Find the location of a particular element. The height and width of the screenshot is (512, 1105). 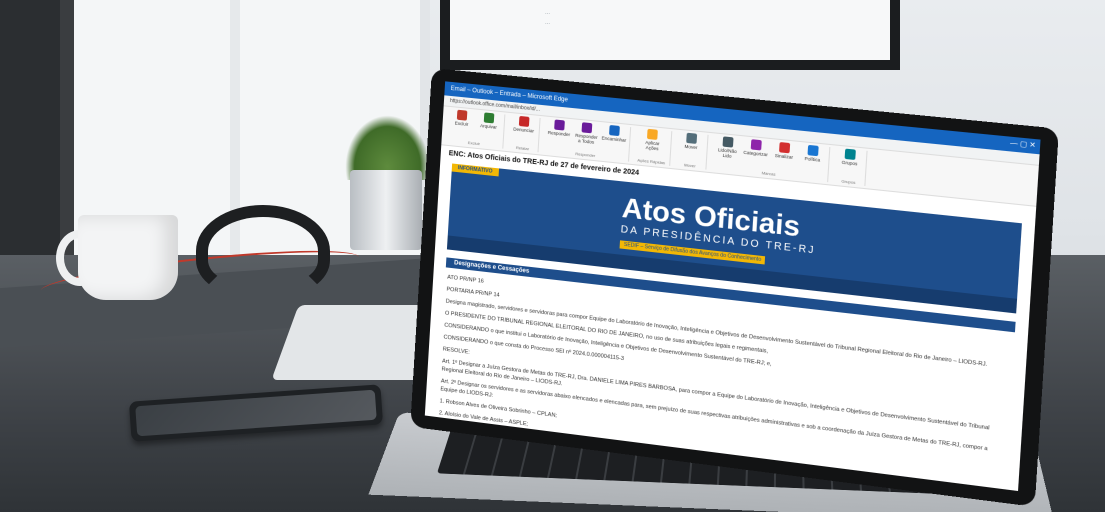

ribbon-group-label: Marcas is located at coordinates (768, 173).